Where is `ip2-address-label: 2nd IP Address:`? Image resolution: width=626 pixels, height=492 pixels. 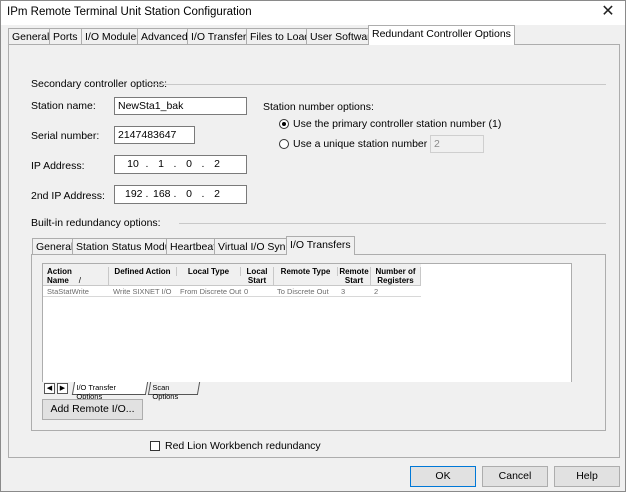
ip2-address-label: 2nd IP Address: is located at coordinates (68, 196).